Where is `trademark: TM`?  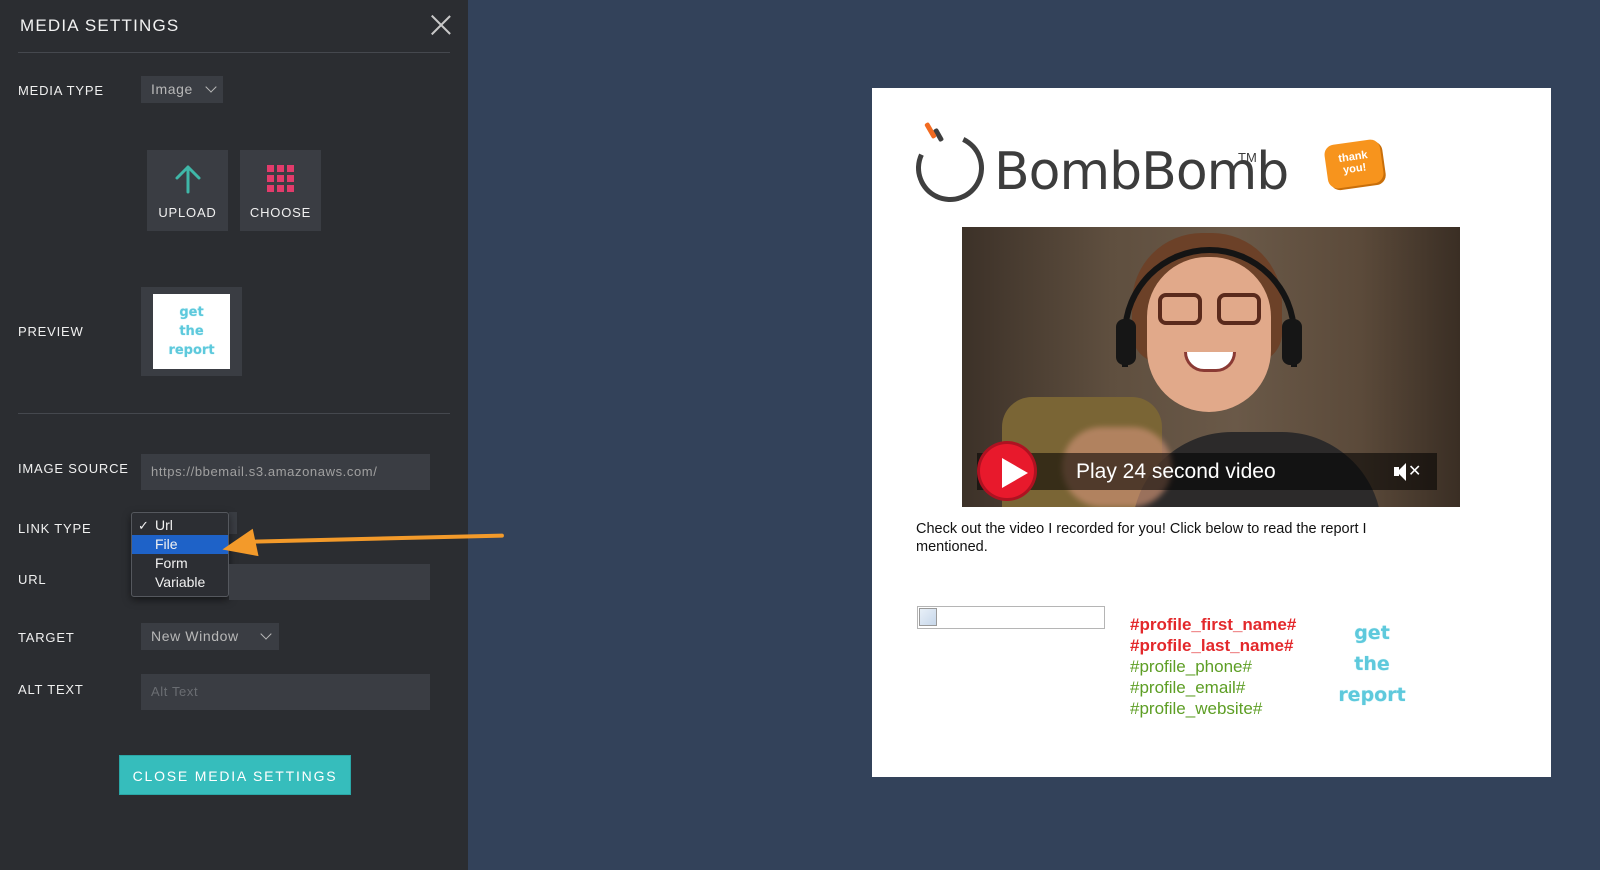 trademark: TM is located at coordinates (1247, 157).